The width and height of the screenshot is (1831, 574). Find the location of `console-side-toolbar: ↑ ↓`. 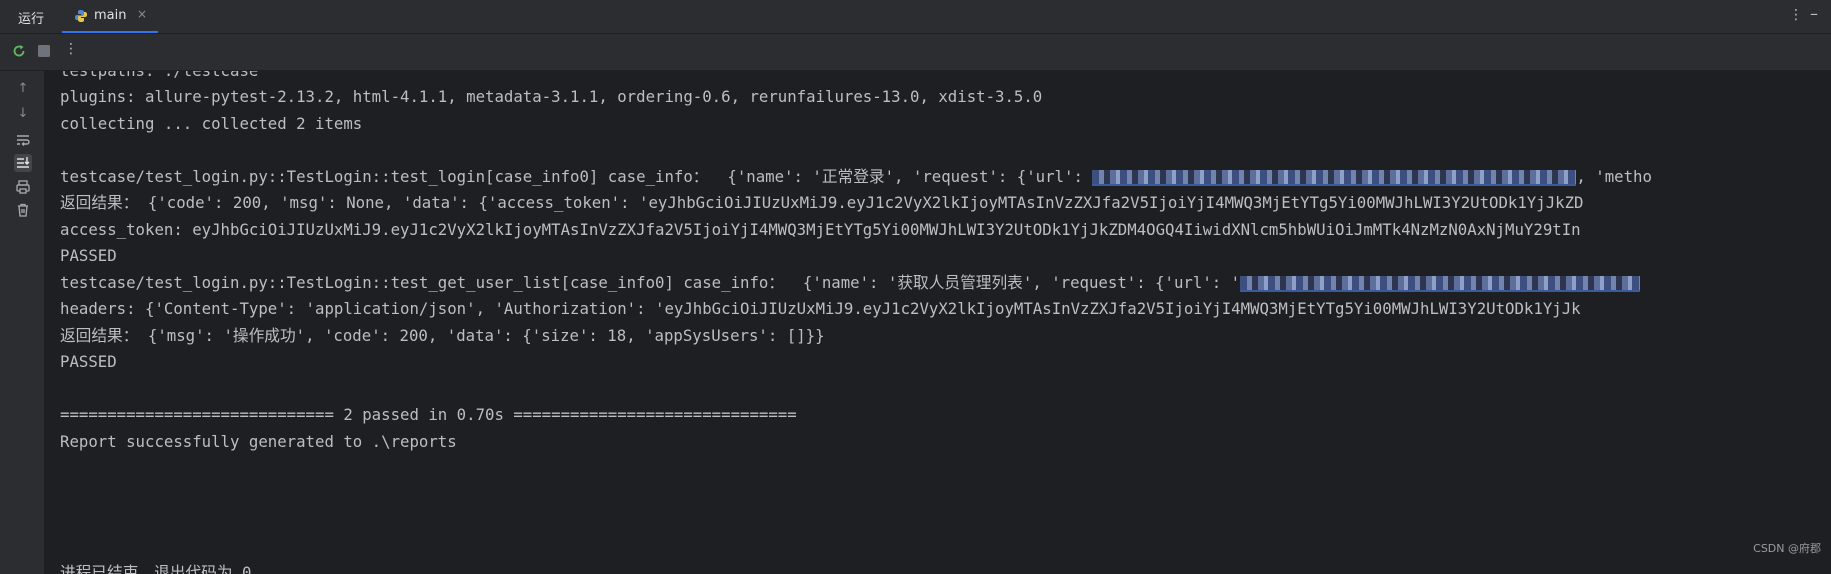

console-side-toolbar: ↑ ↓ is located at coordinates (22, 322).